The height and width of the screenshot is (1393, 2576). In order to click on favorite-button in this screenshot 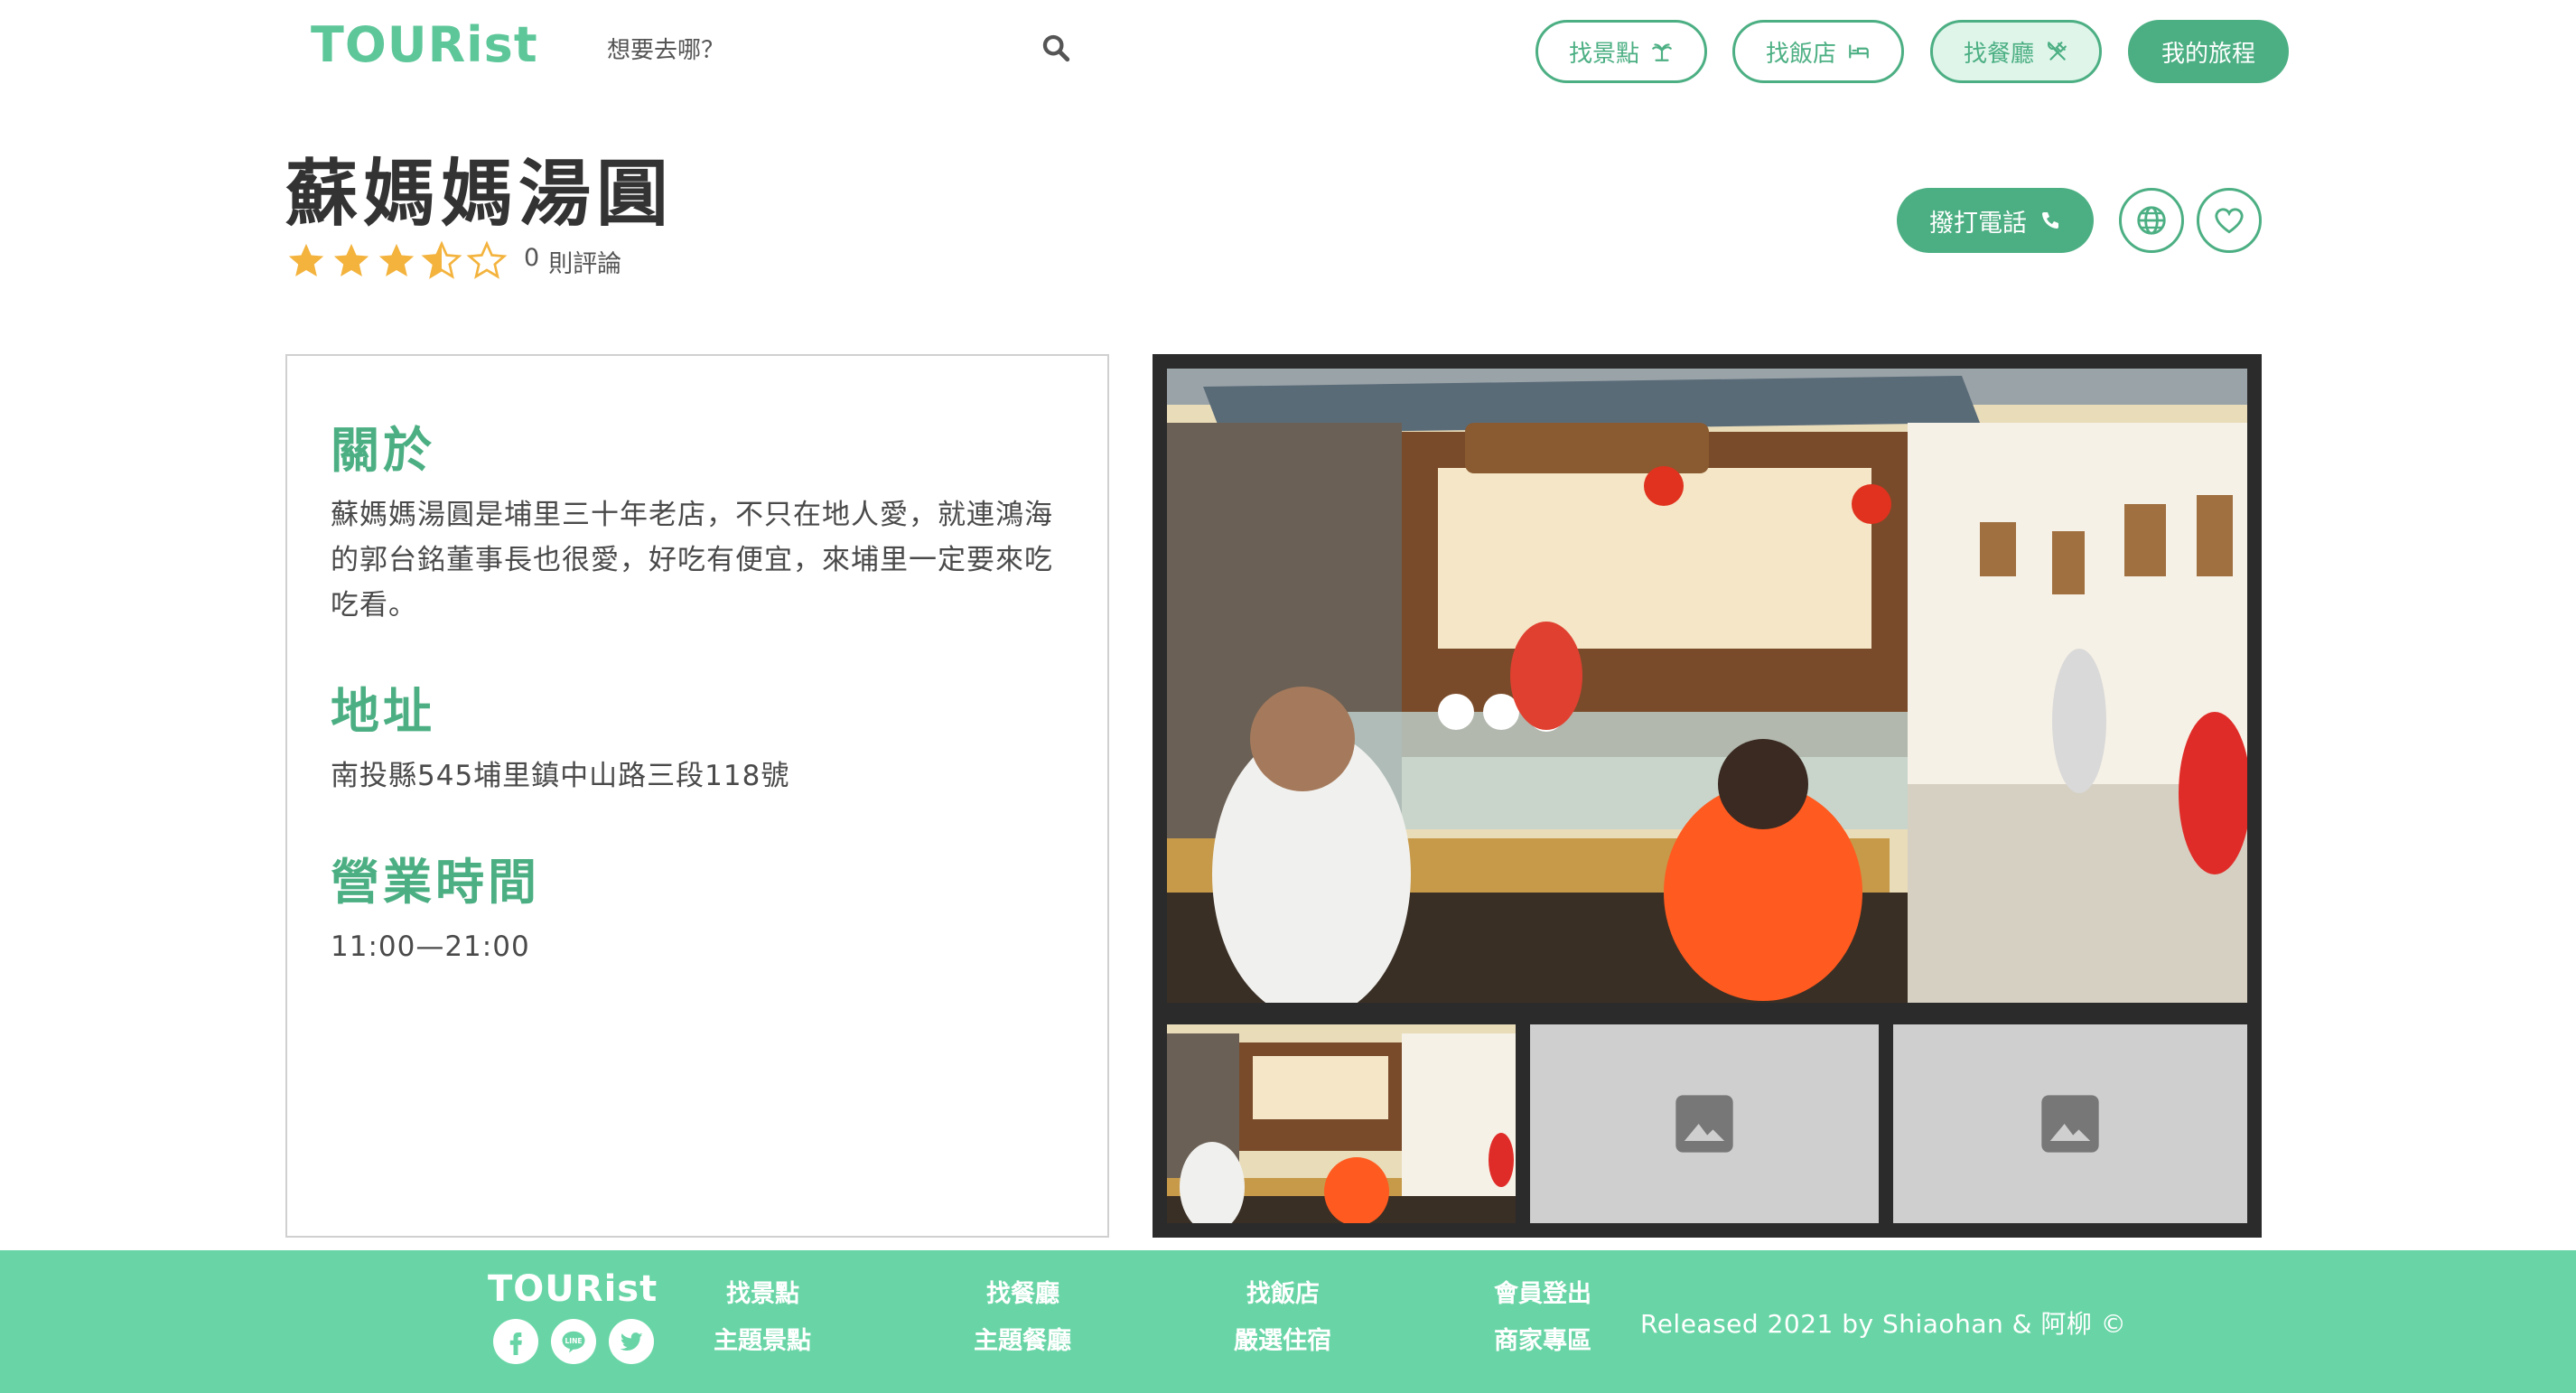, I will do `click(2229, 220)`.